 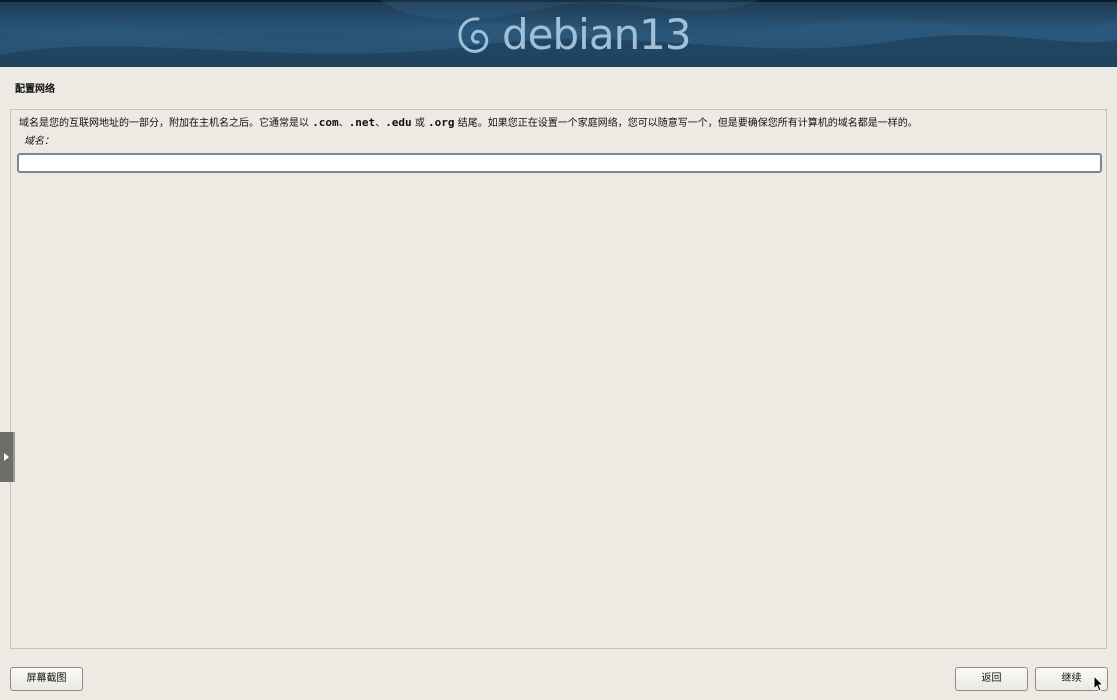 What do you see at coordinates (362, 122) in the screenshot?
I see `tld-net: .net` at bounding box center [362, 122].